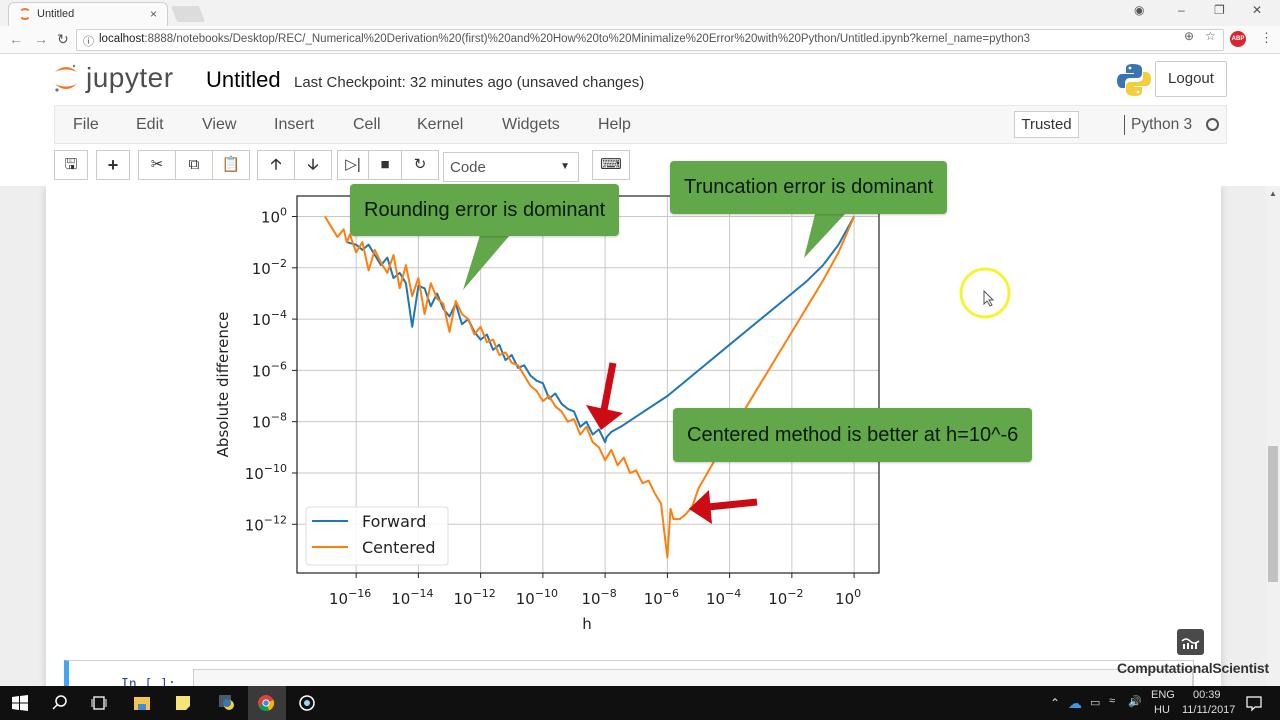  I want to click on python-idle-icon, so click(227, 703).